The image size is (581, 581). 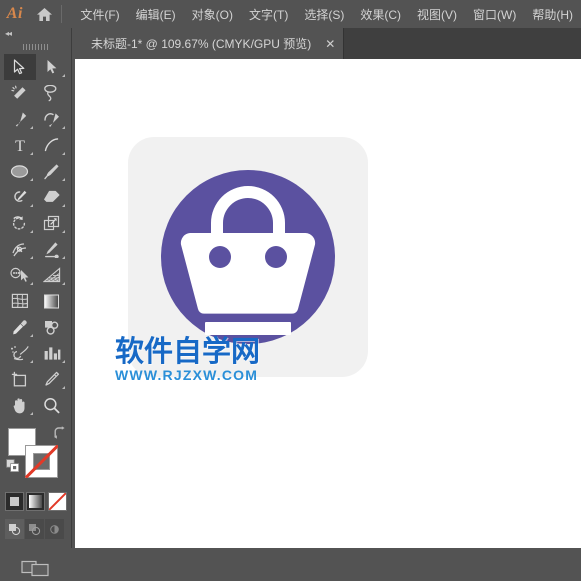 I want to click on stroke-swatch, so click(x=41, y=461).